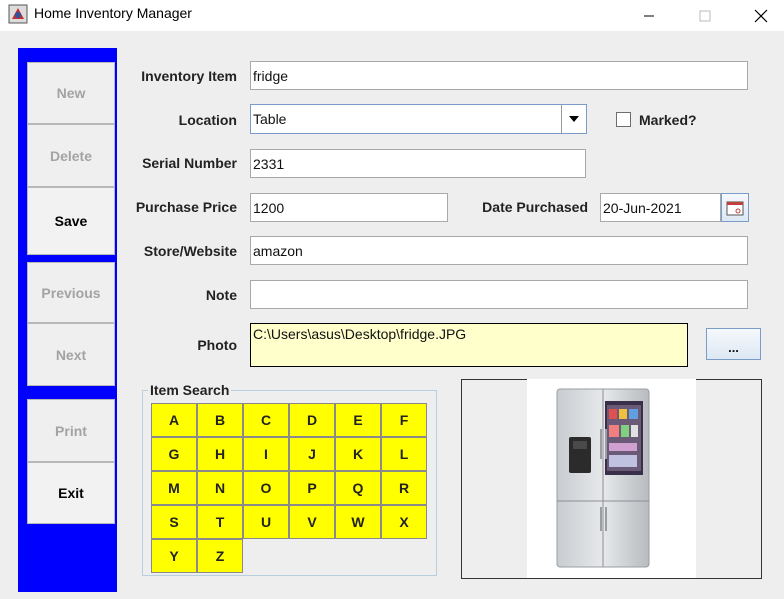 The image size is (784, 599). I want to click on note-label: Note, so click(221, 295).